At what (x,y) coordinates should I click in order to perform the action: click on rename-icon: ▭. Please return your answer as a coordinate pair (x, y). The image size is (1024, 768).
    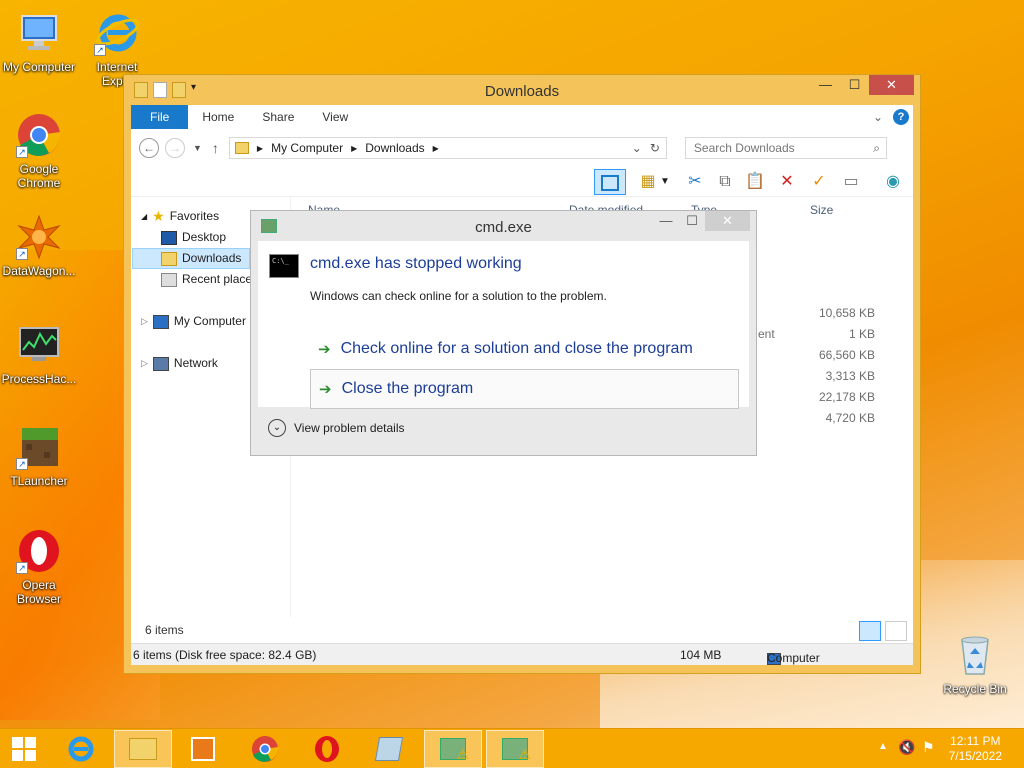
    Looking at the image, I should click on (851, 182).